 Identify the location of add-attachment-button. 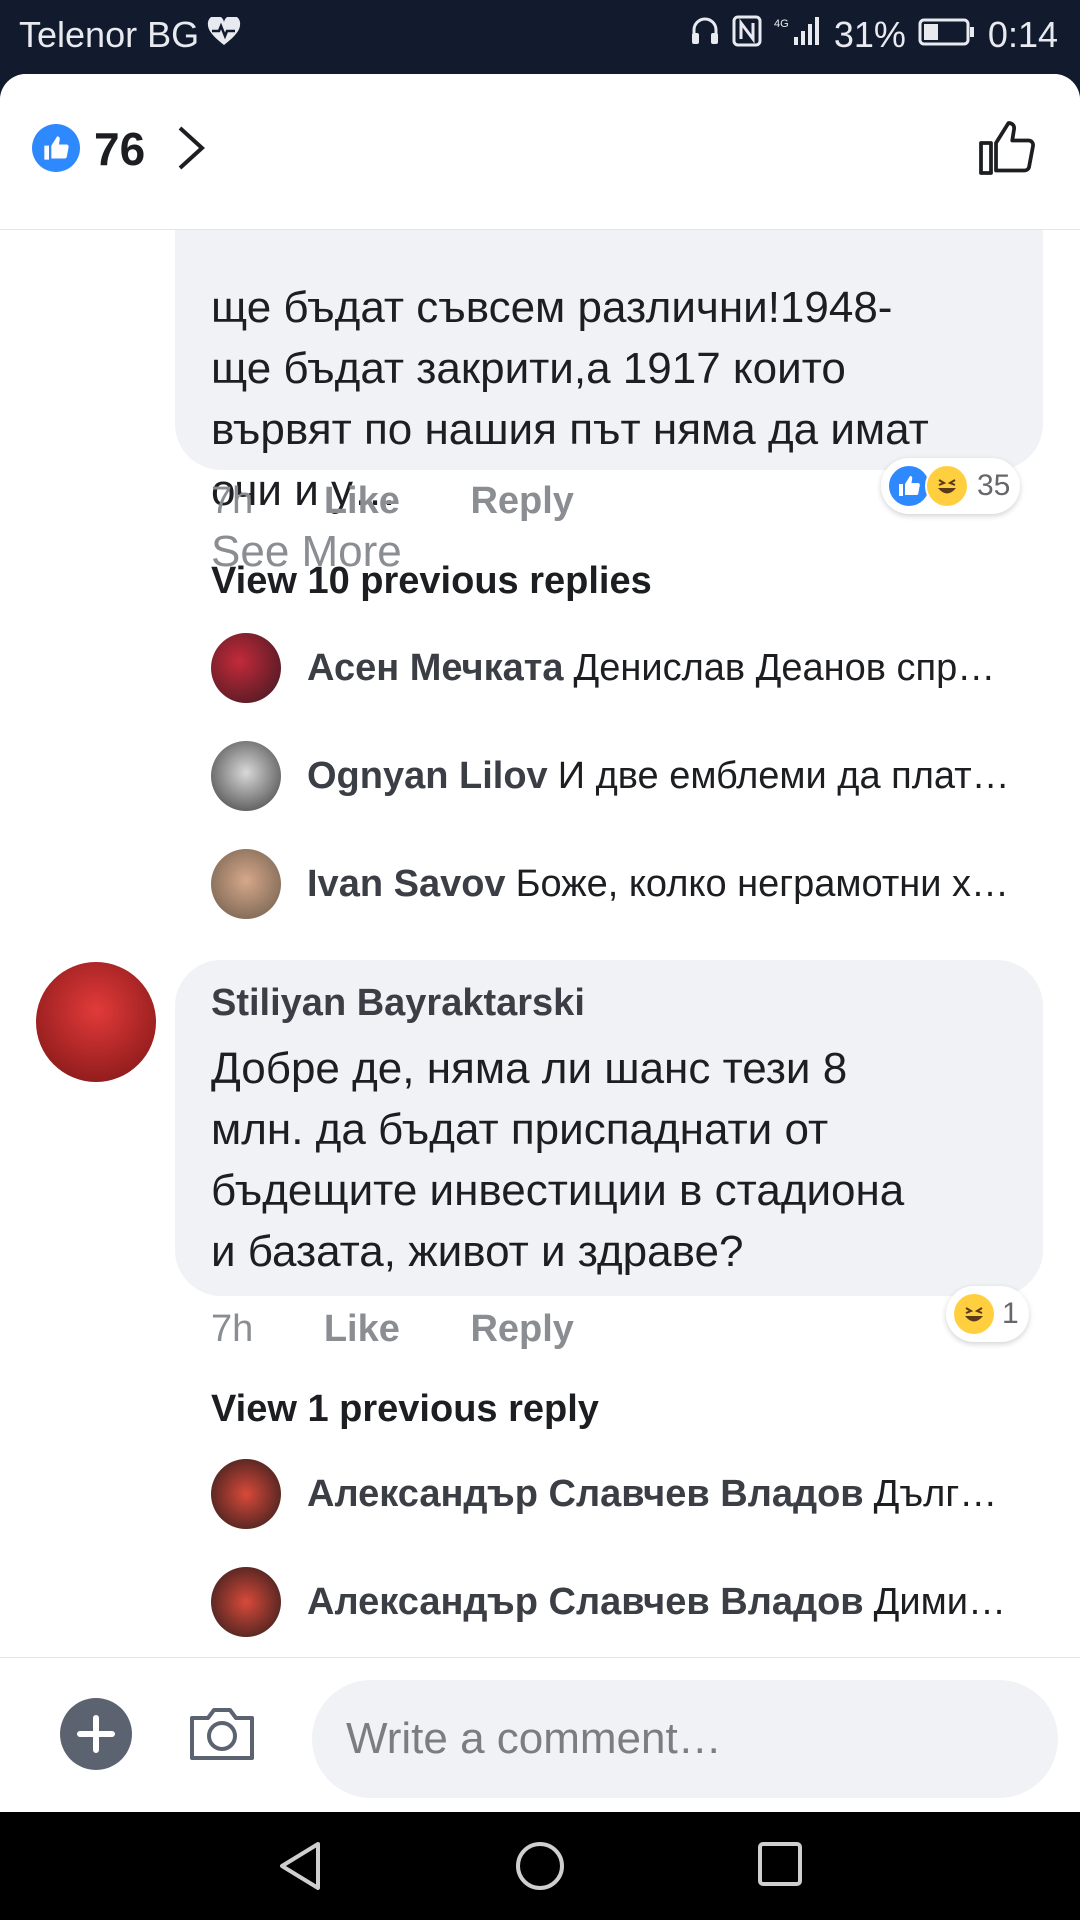
(96, 1734).